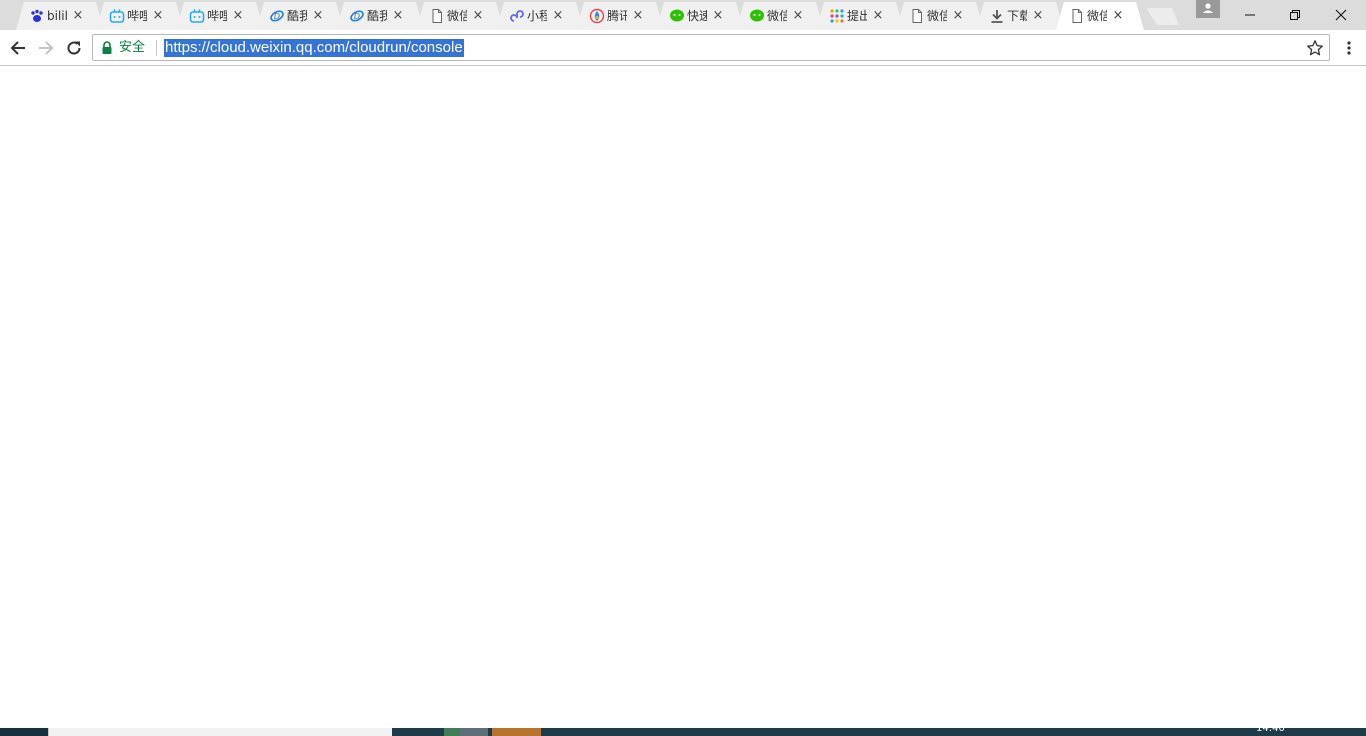  I want to click on profile-button, so click(1208, 9).